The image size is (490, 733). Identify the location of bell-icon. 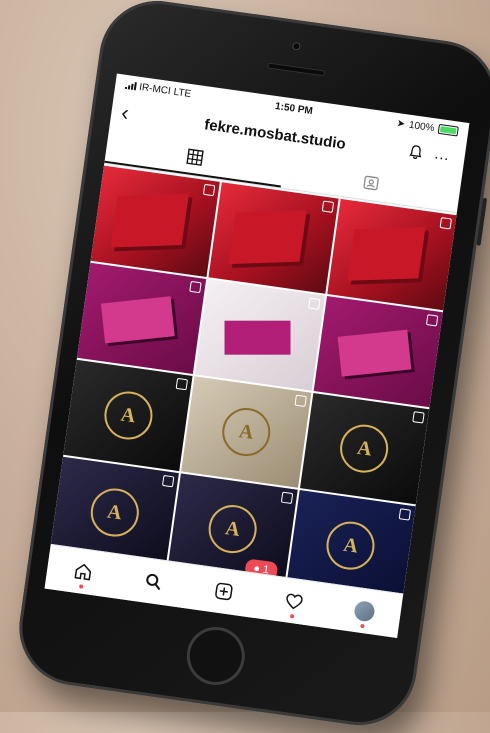
(415, 153).